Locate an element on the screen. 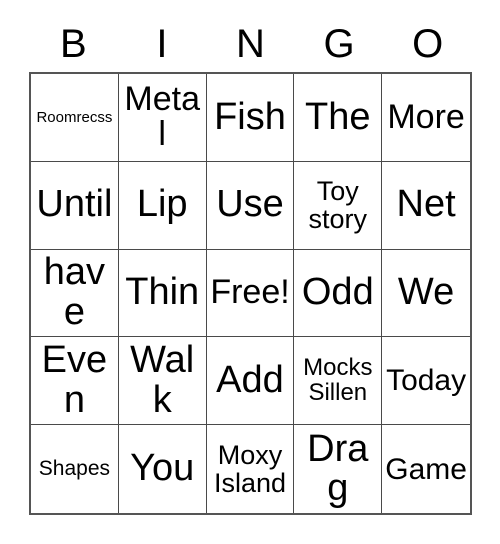 The width and height of the screenshot is (500, 544). bingo-cell-label: You is located at coordinates (162, 468).